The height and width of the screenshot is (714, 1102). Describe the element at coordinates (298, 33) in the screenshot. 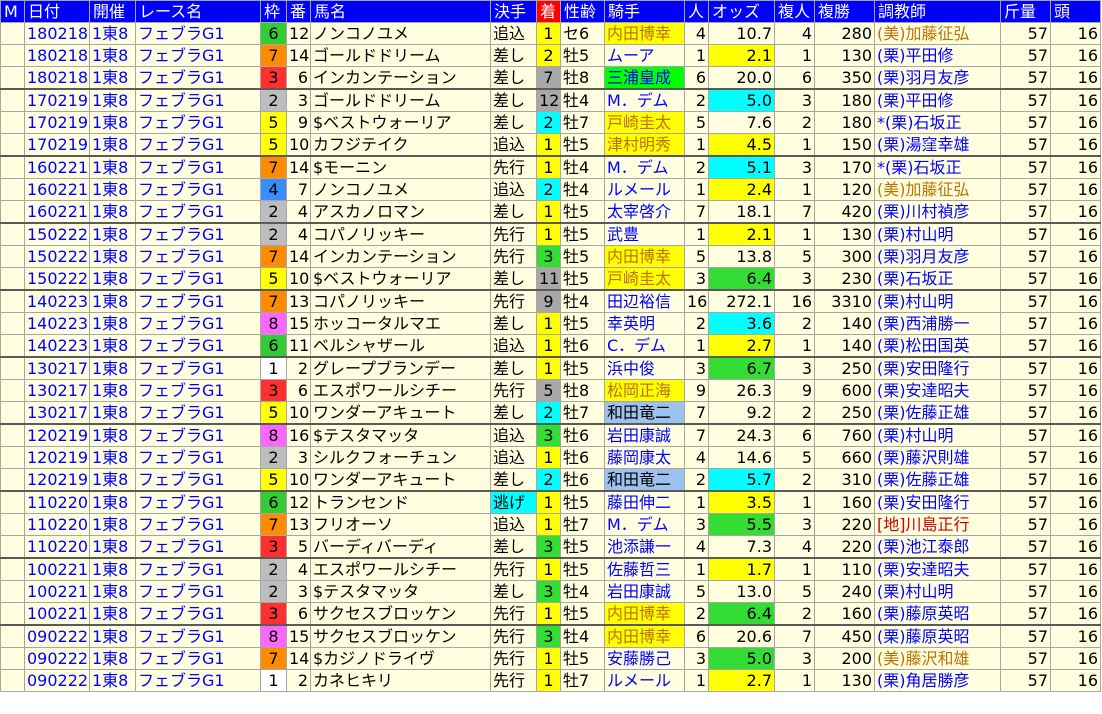

I see `cell-ban: 12` at that location.